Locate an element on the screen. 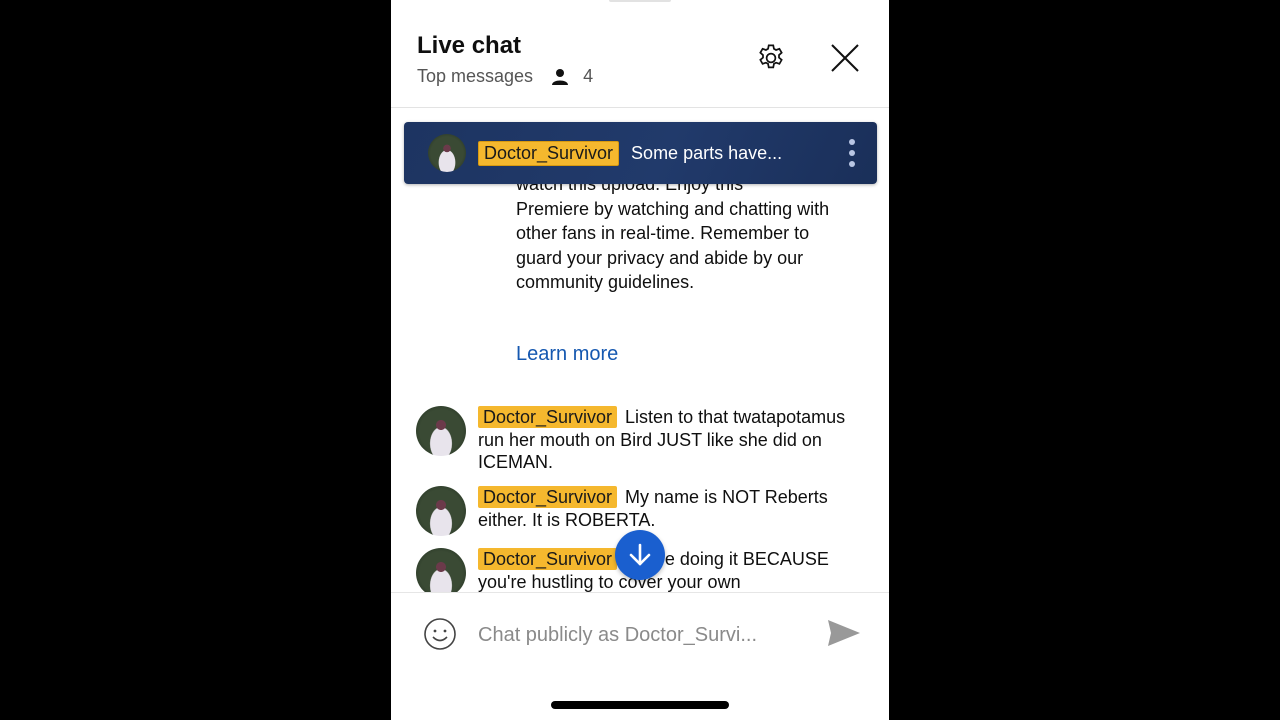 This screenshot has width=1280, height=720. emoji-icon is located at coordinates (440, 634).